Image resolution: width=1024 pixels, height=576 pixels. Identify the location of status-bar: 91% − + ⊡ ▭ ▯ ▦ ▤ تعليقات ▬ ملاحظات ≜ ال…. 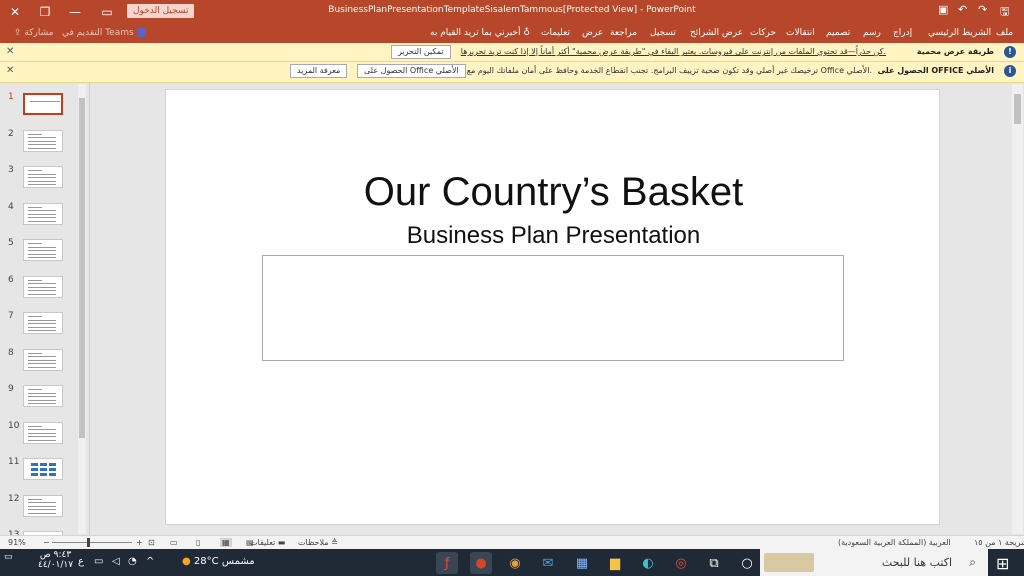
(512, 542).